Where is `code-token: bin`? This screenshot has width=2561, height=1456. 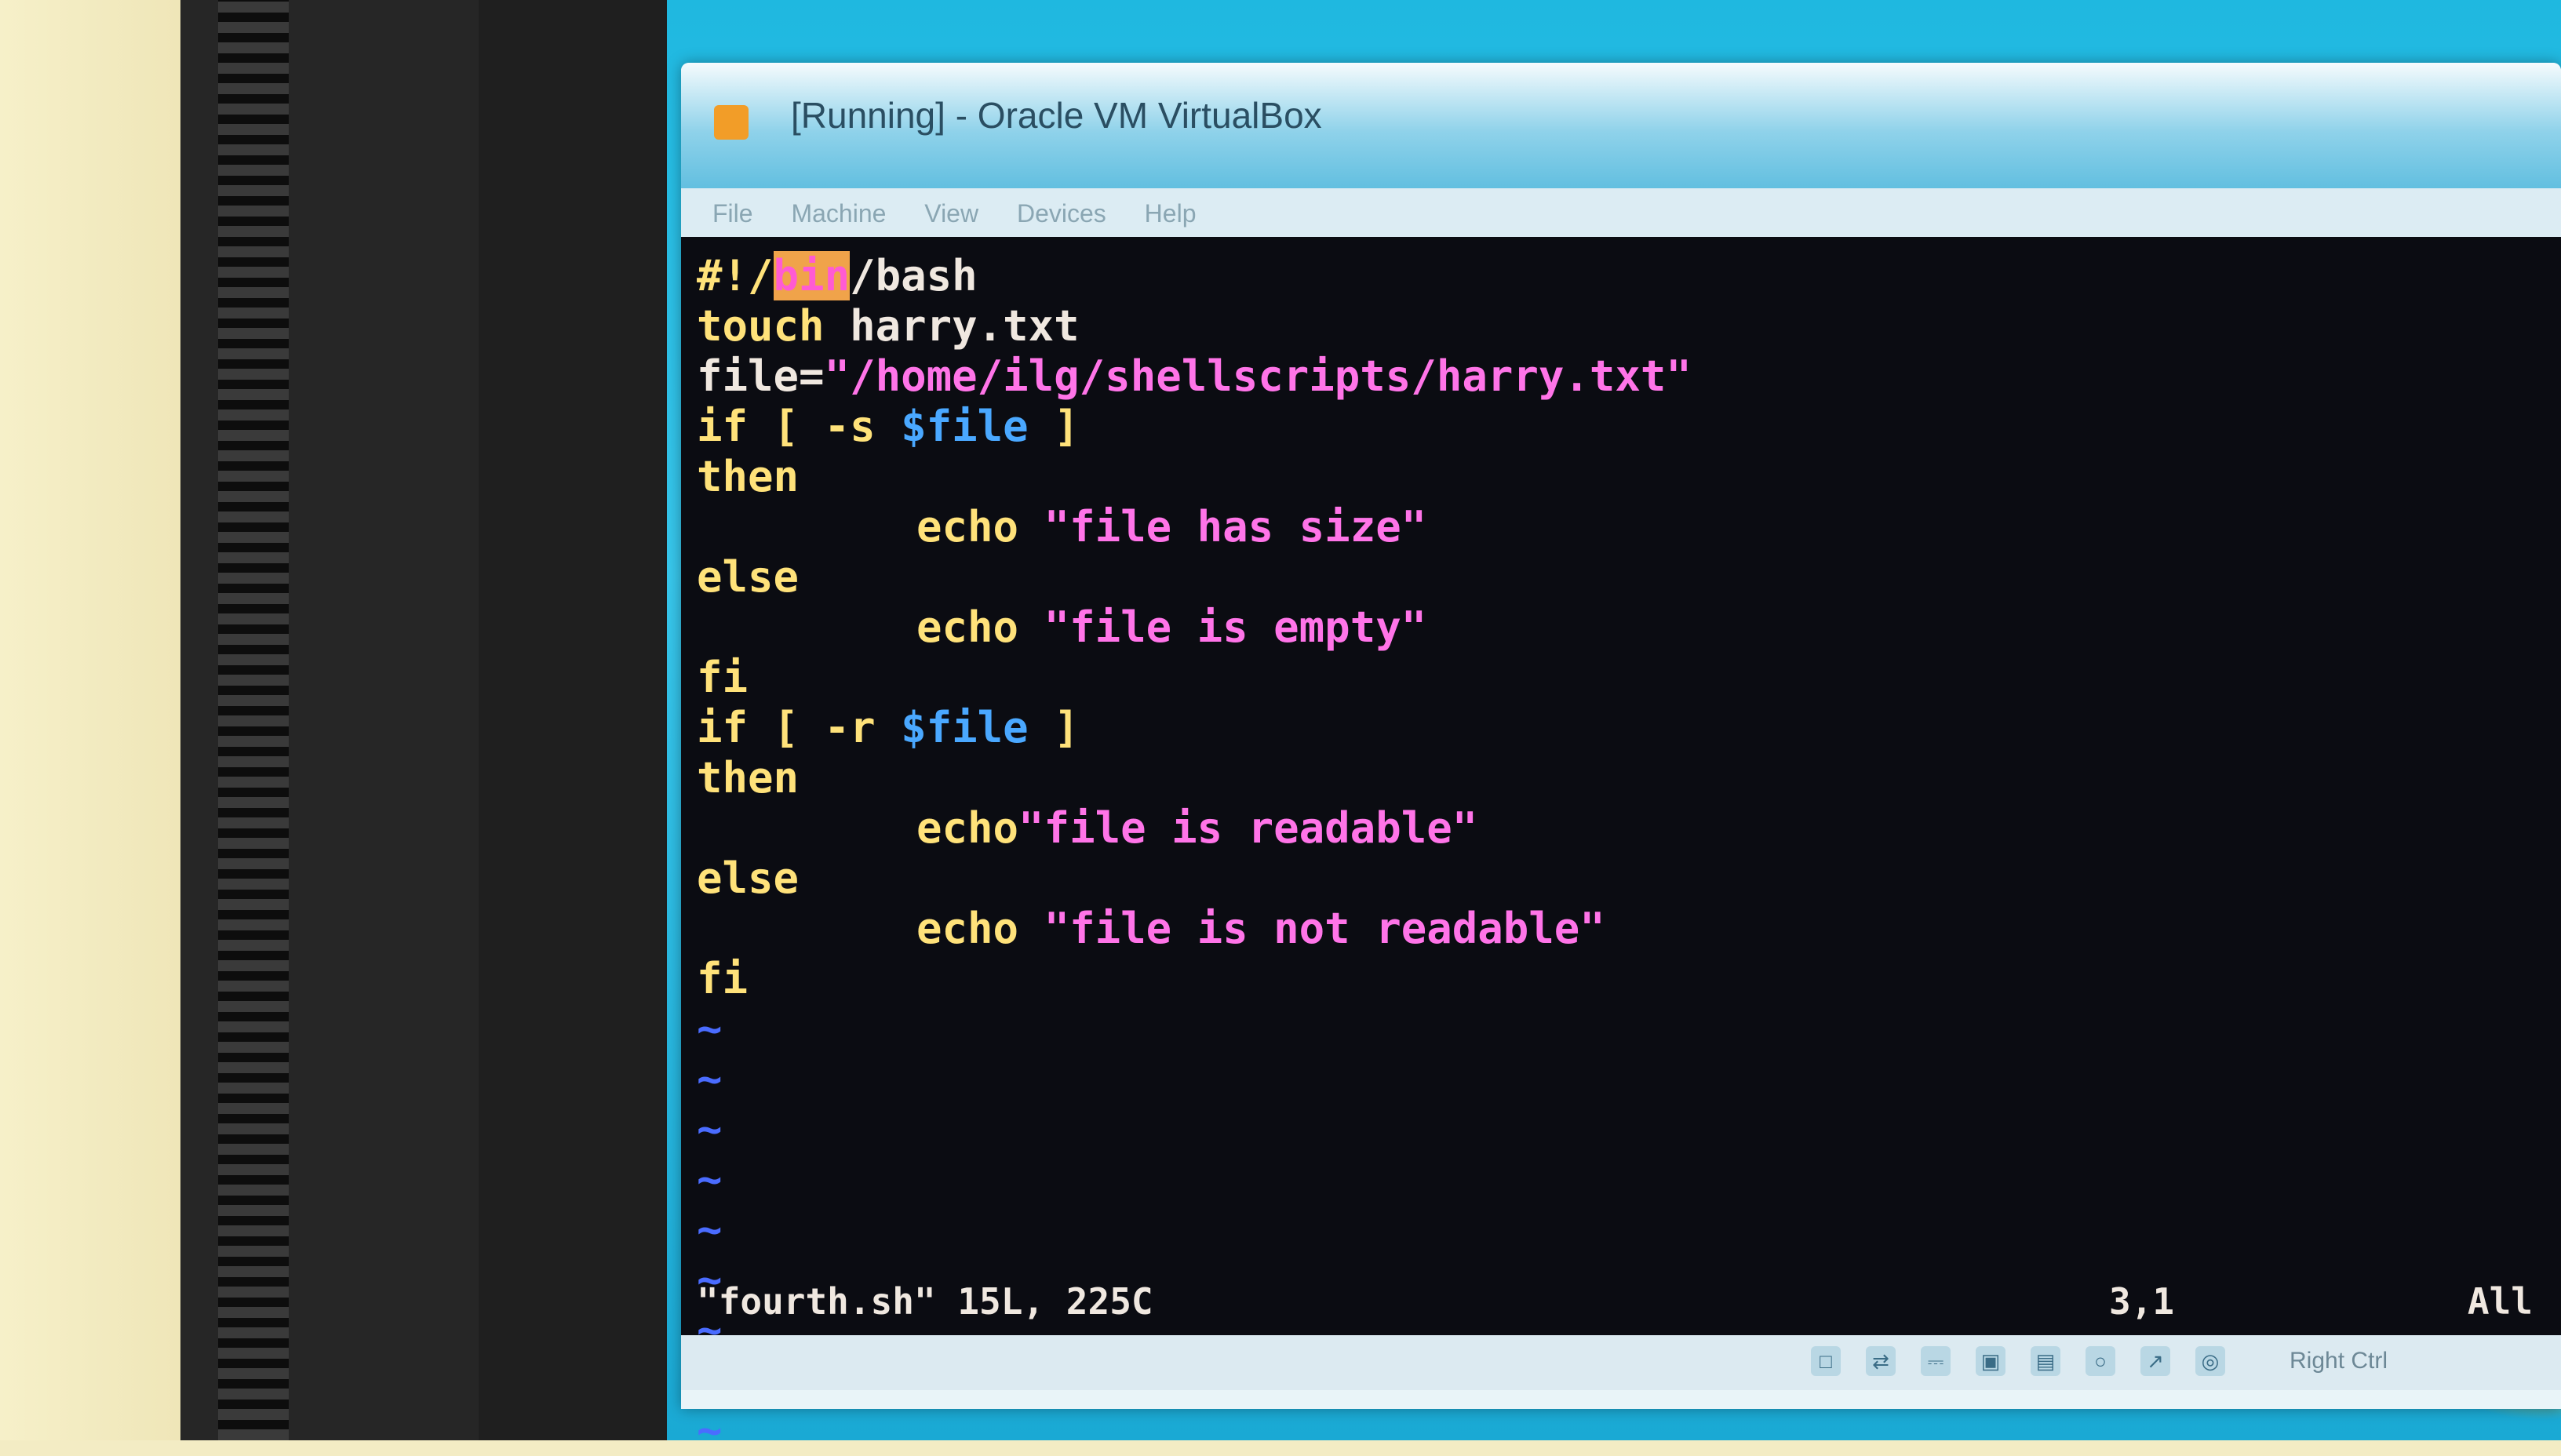
code-token: bin is located at coordinates (812, 275).